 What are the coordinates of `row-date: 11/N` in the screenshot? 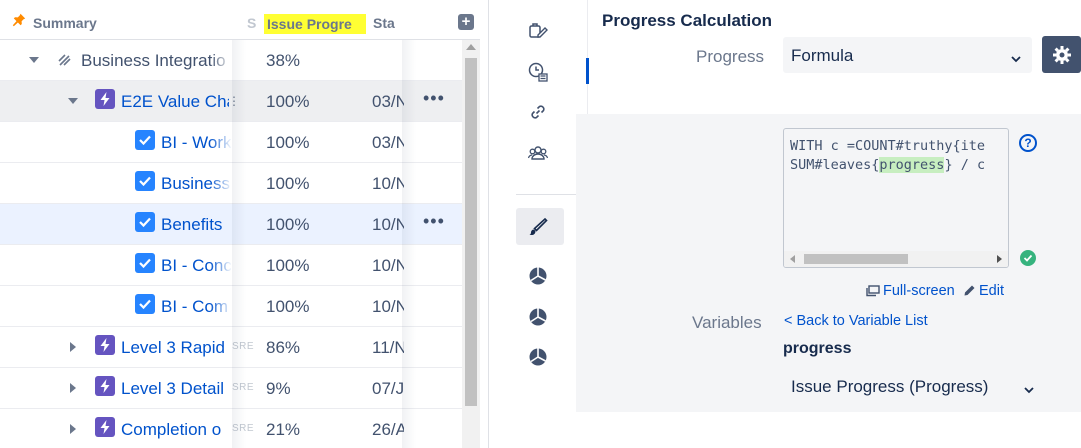 It's located at (388, 347).